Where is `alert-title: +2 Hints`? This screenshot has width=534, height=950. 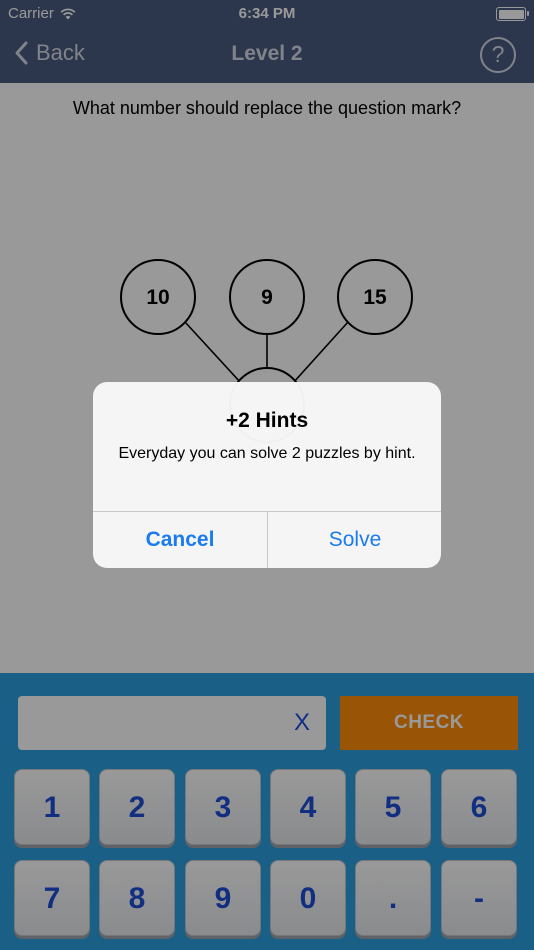 alert-title: +2 Hints is located at coordinates (267, 420).